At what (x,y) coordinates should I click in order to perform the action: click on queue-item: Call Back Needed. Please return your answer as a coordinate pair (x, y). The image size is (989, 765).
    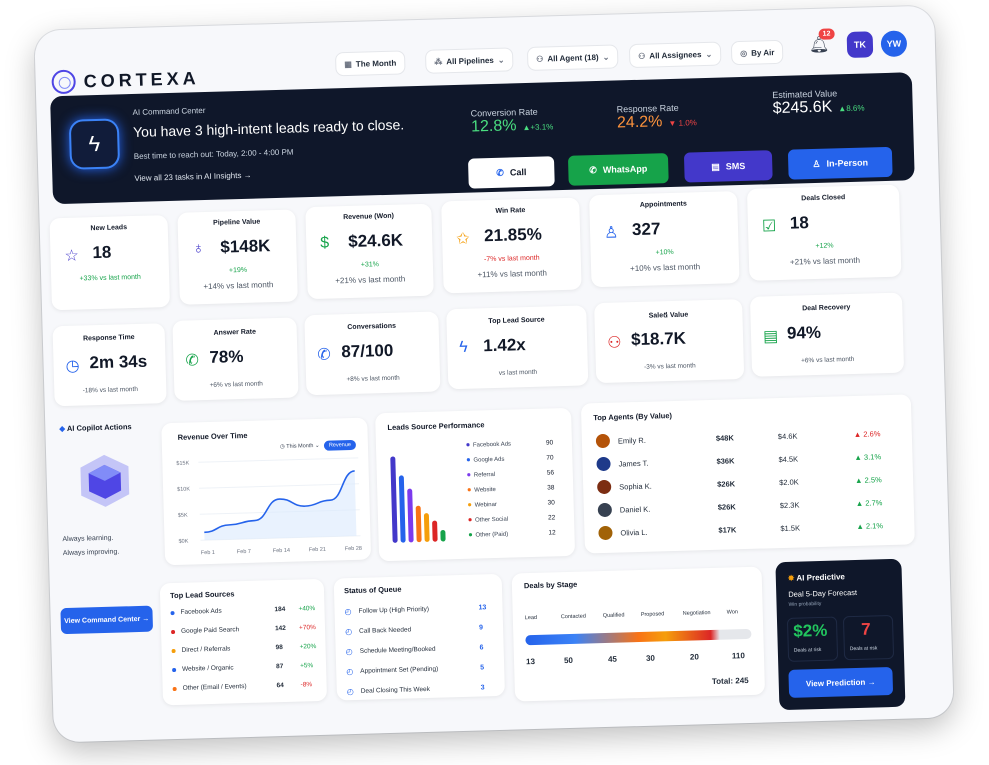
    Looking at the image, I should click on (385, 630).